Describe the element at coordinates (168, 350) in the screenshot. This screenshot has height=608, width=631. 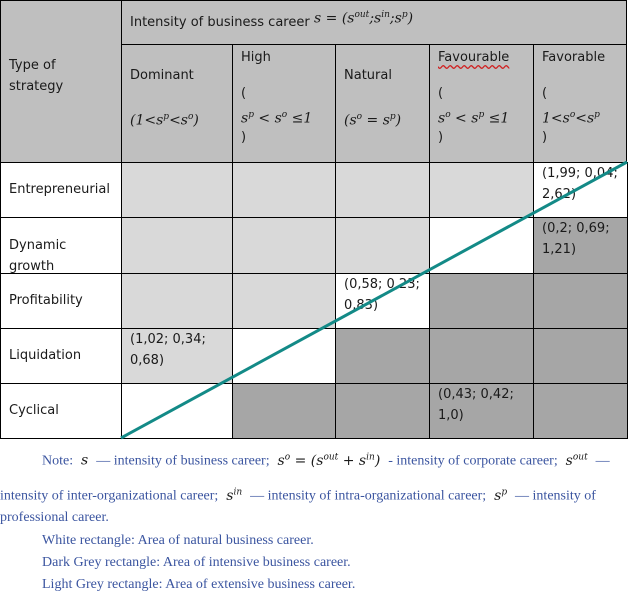
I see `cell-value: (1,02; 0,34; 0,68)` at that location.